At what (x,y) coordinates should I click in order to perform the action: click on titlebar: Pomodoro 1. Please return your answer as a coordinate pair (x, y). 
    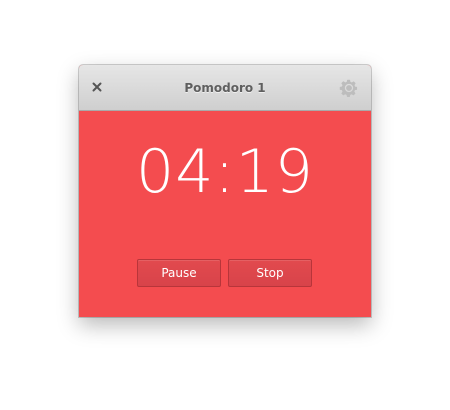
    Looking at the image, I should click on (225, 88).